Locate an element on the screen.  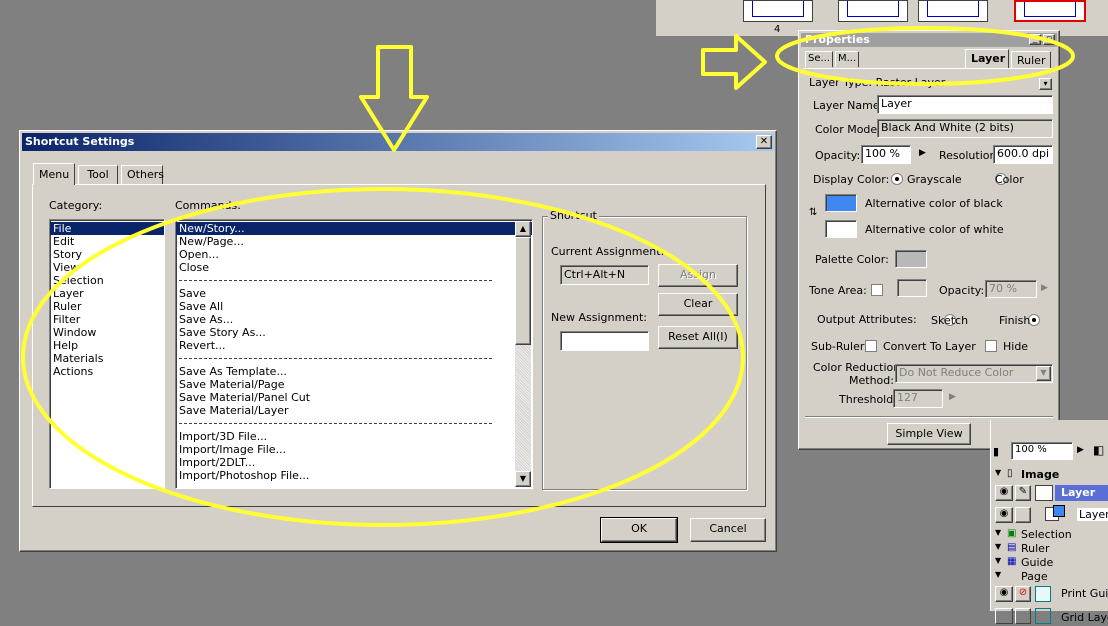
close-icon: ✕ is located at coordinates (764, 142).